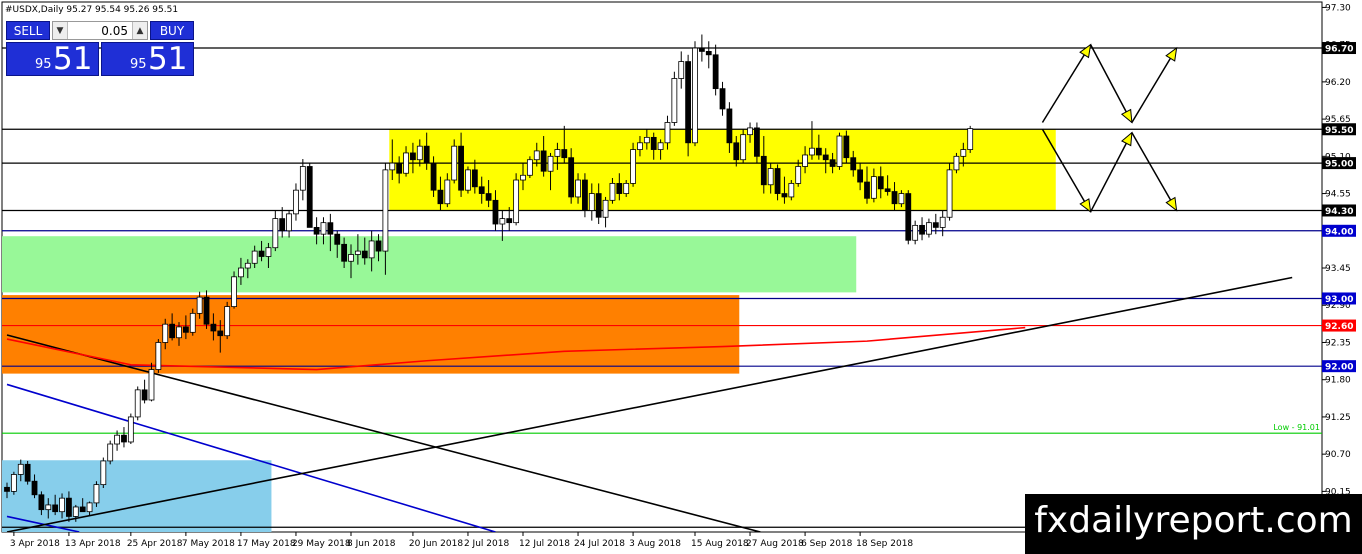  What do you see at coordinates (655, 544) in the screenshot?
I see `x-tick-label: 3 Aug 2018` at bounding box center [655, 544].